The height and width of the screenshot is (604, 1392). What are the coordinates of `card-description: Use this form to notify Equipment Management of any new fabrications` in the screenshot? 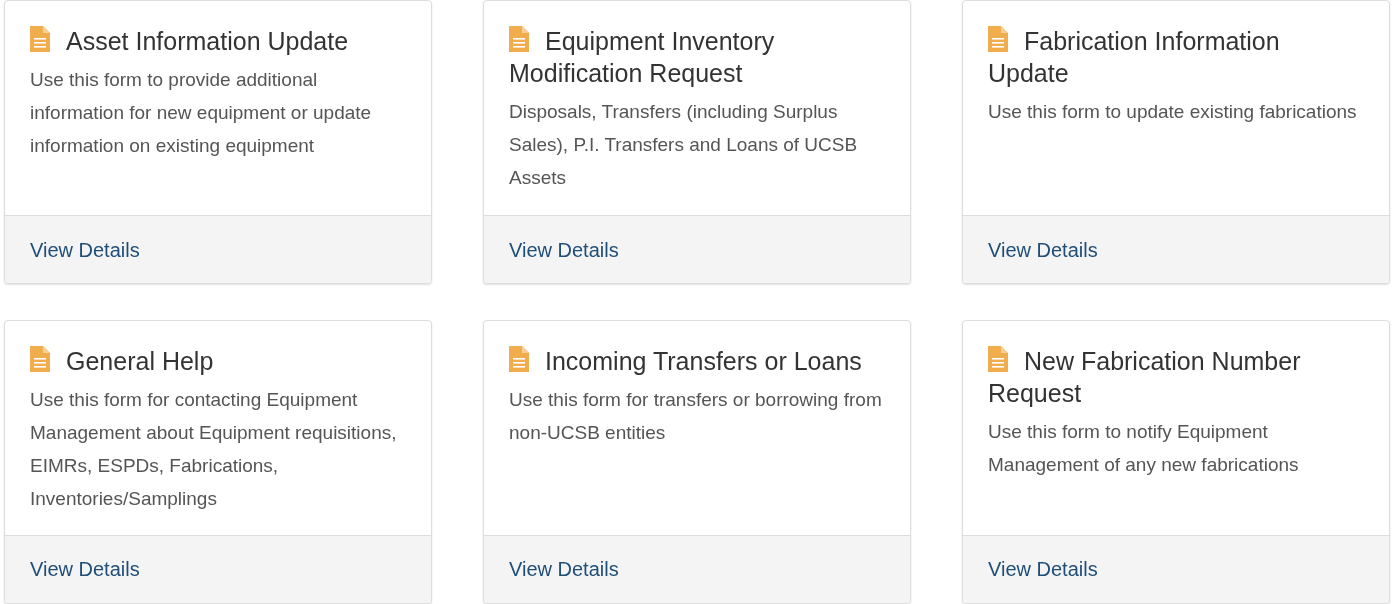 It's located at (1144, 448).